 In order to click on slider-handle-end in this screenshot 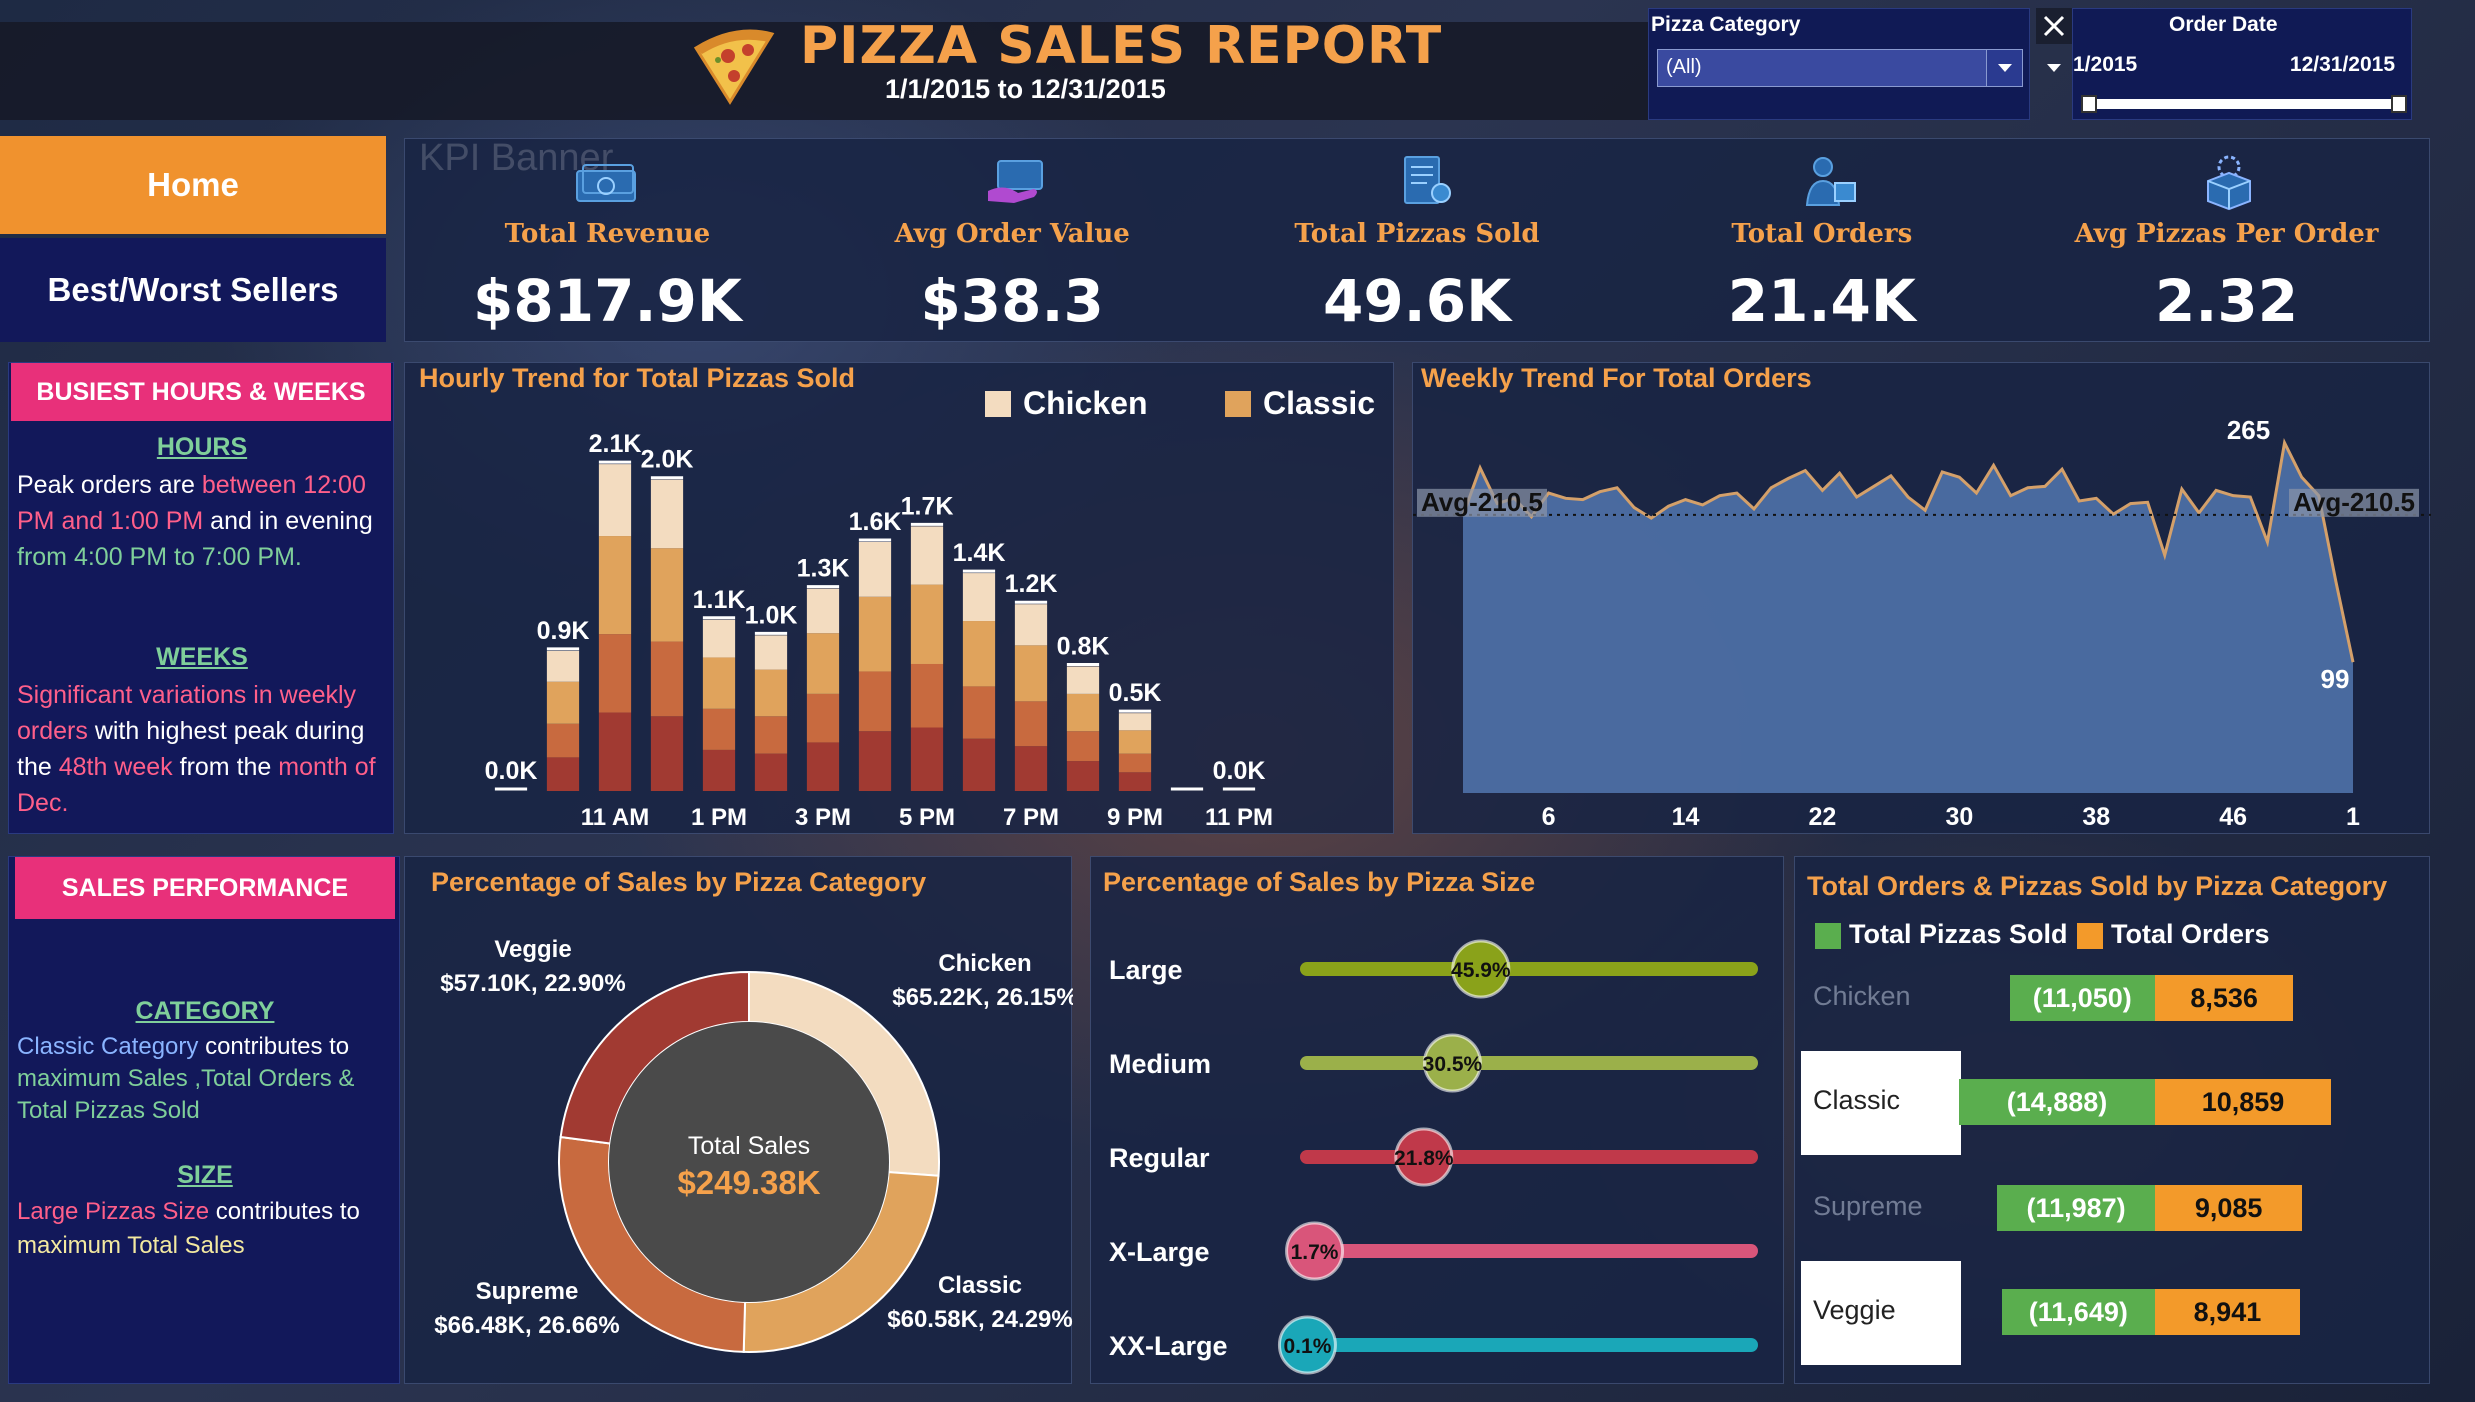, I will do `click(2399, 104)`.